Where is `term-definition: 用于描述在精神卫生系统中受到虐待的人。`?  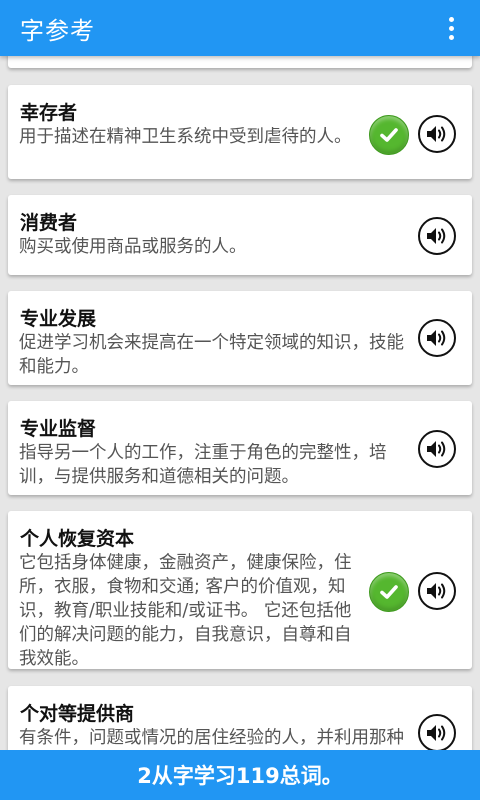
term-definition: 用于描述在精神卫生系统中受到虐待的人。 is located at coordinates (185, 137).